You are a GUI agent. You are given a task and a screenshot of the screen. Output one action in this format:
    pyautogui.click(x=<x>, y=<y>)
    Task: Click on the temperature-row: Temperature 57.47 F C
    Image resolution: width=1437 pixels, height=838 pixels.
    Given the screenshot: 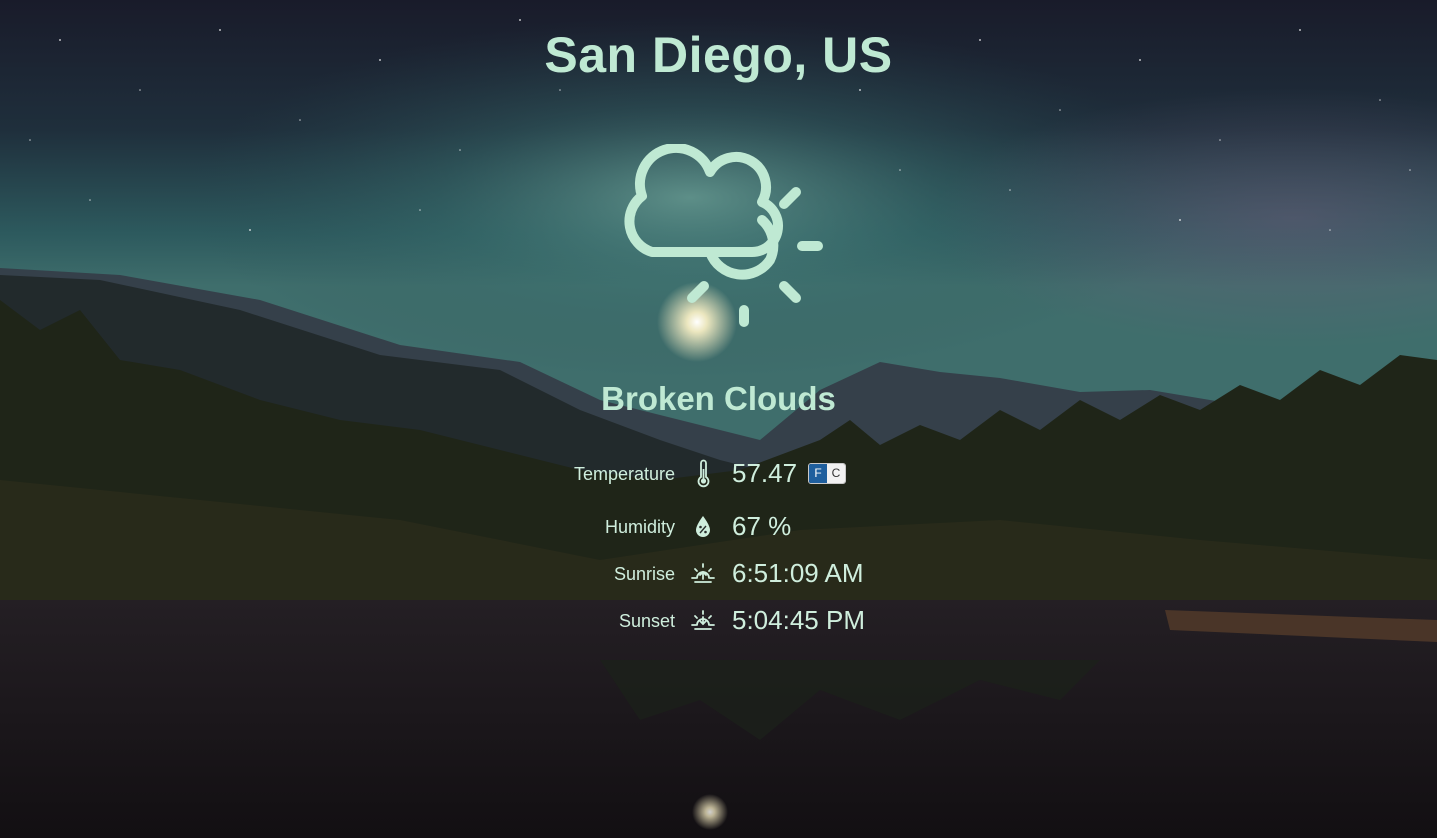 What is the action you would take?
    pyautogui.click(x=718, y=474)
    